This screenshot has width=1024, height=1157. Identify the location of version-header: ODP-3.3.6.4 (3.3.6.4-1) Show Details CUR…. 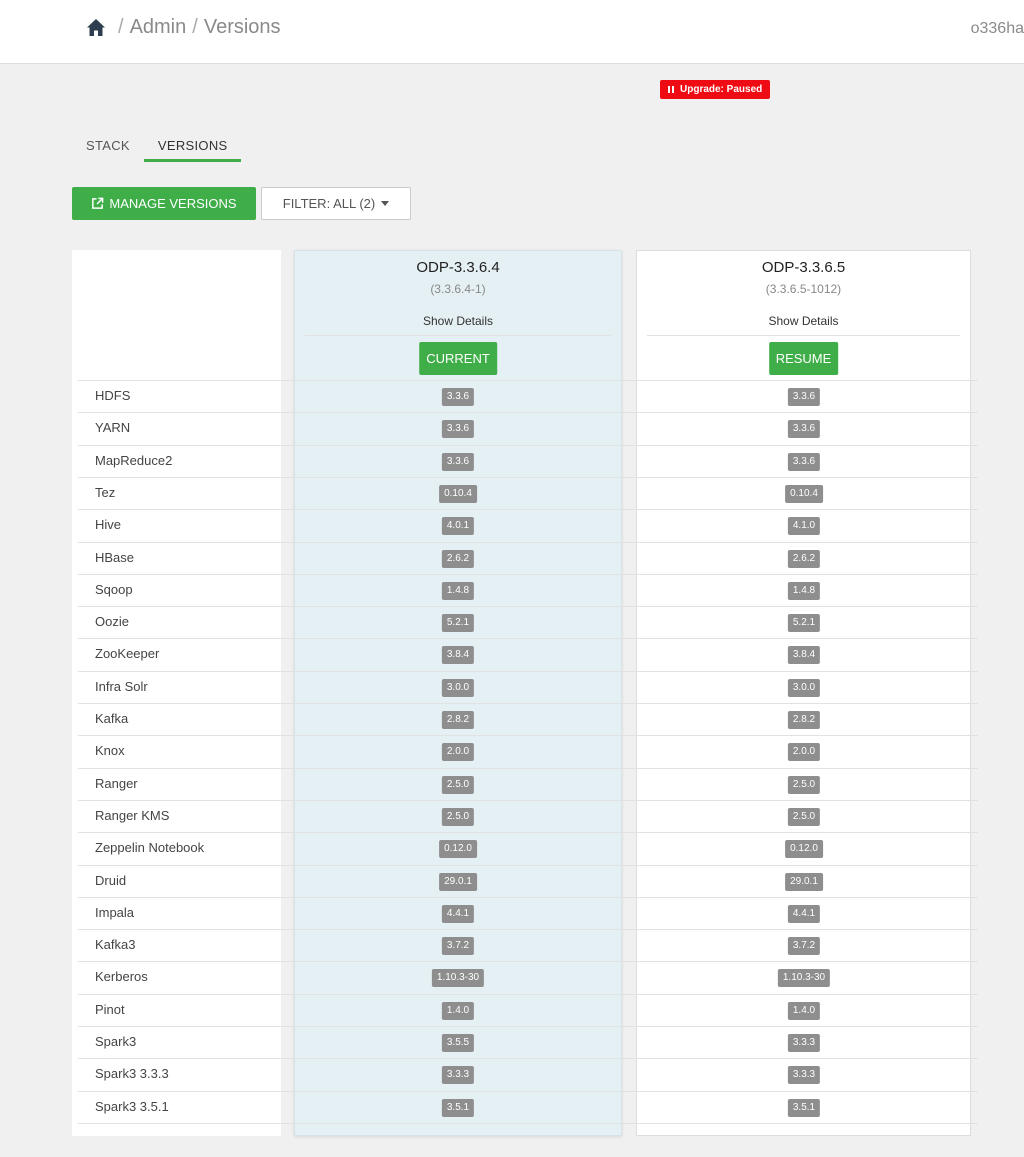
(458, 316).